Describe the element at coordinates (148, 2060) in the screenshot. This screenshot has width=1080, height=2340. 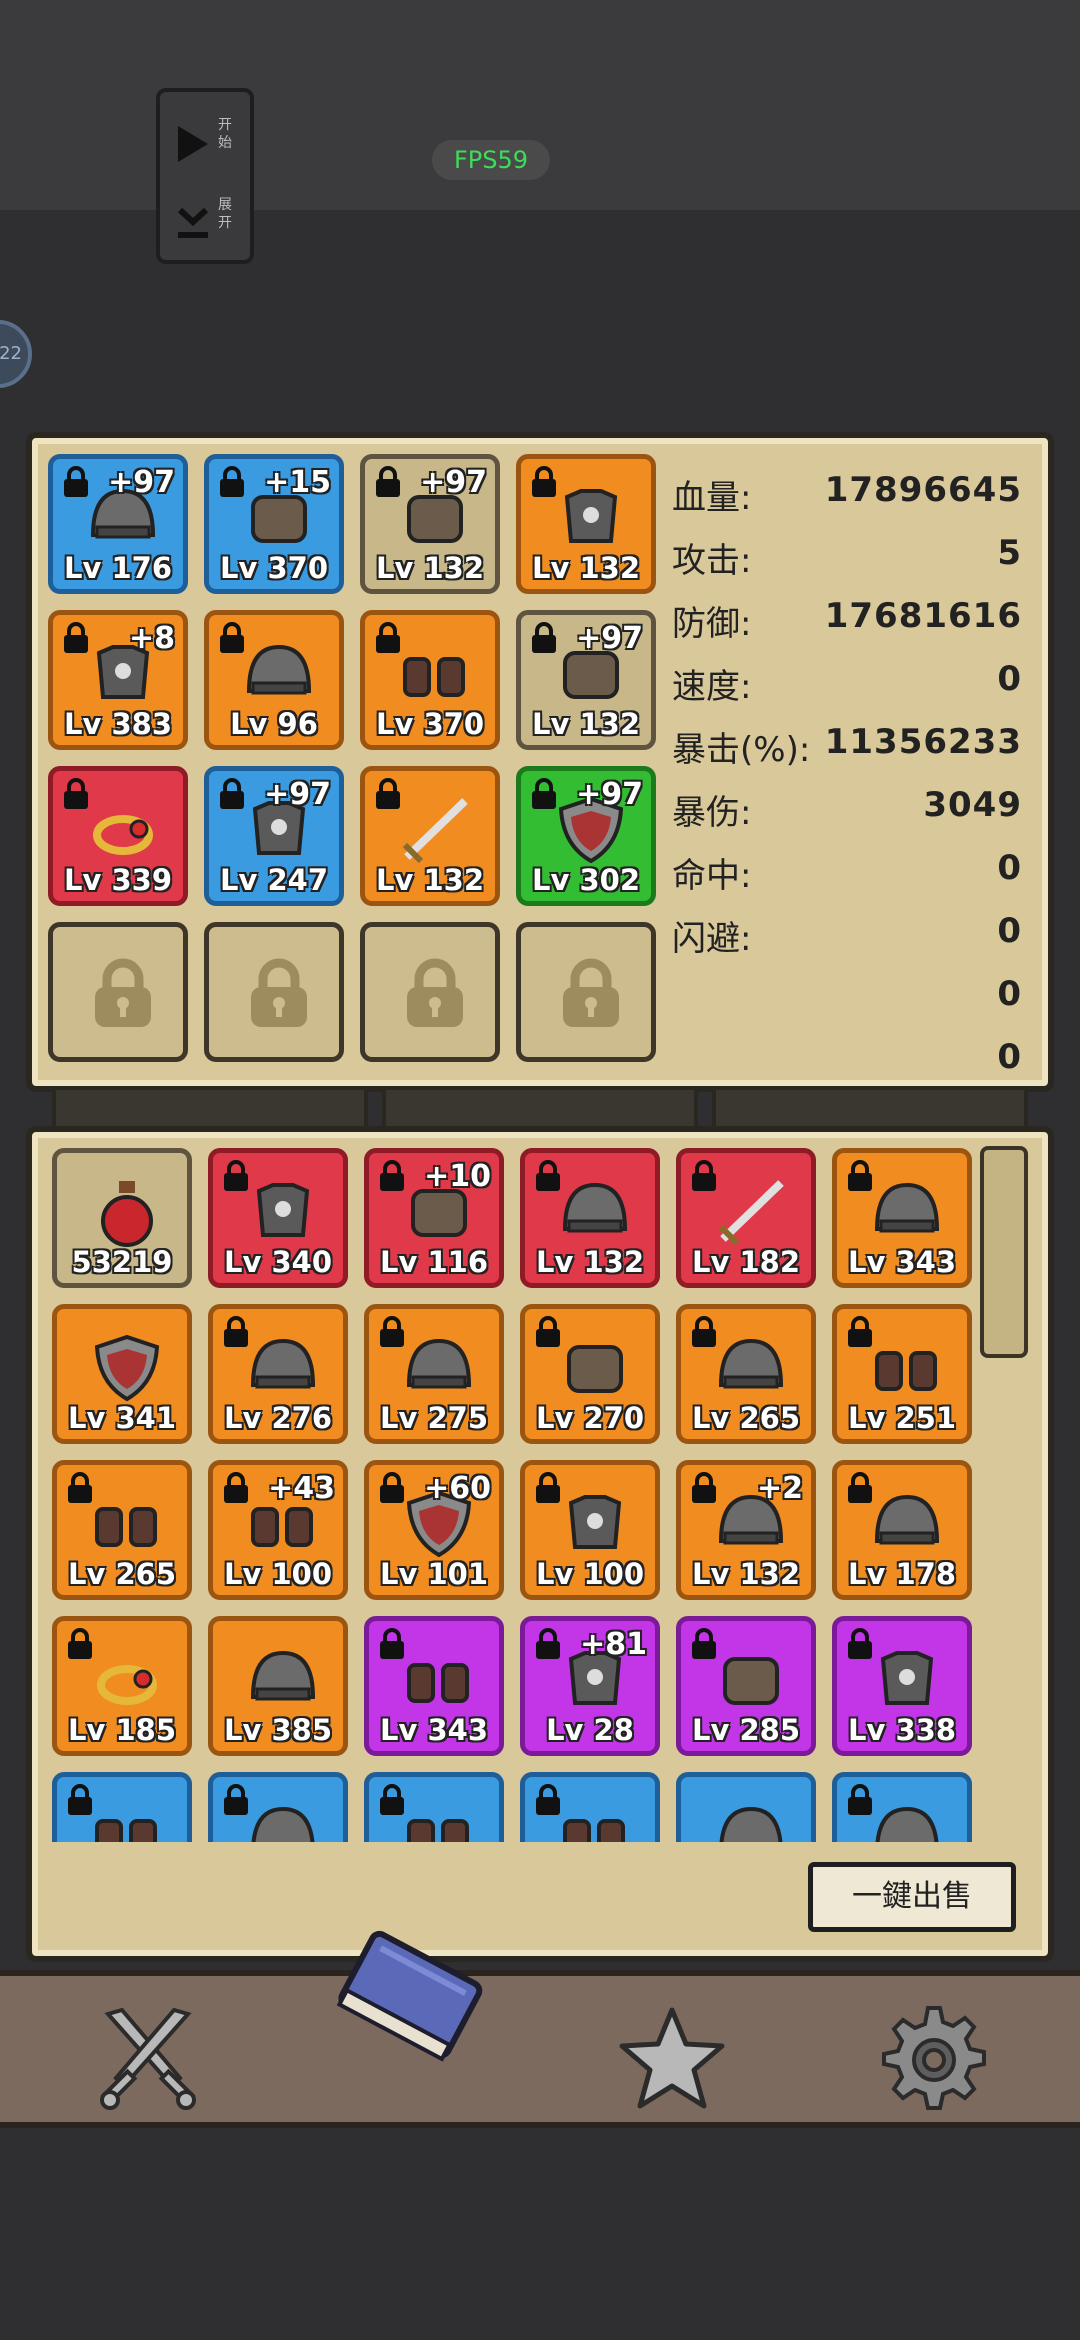
I see `nav-battle-button` at that location.